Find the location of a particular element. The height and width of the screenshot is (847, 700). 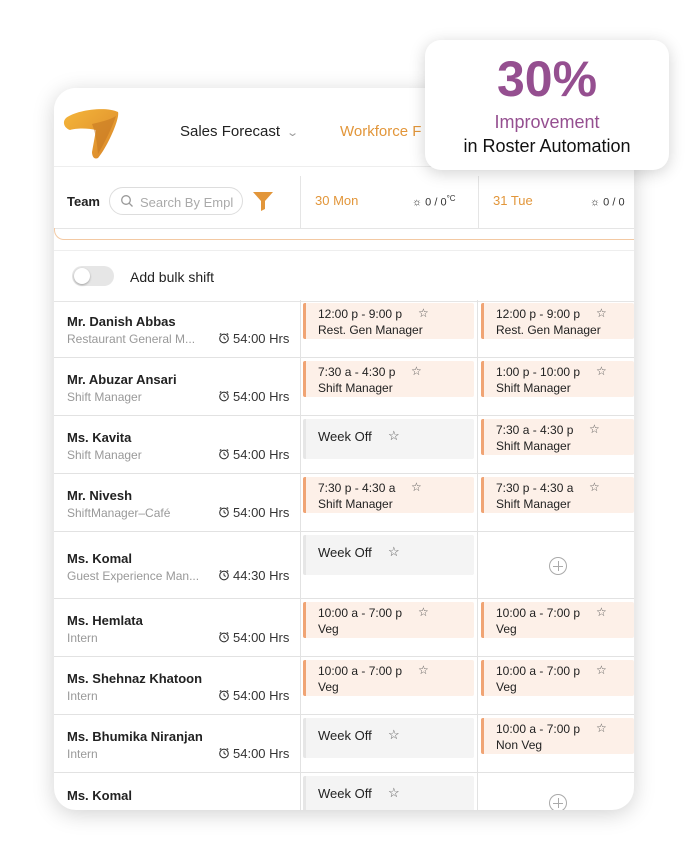

day-header-mon: 30 Mon ☼ 0 / 0°C is located at coordinates (389, 202).